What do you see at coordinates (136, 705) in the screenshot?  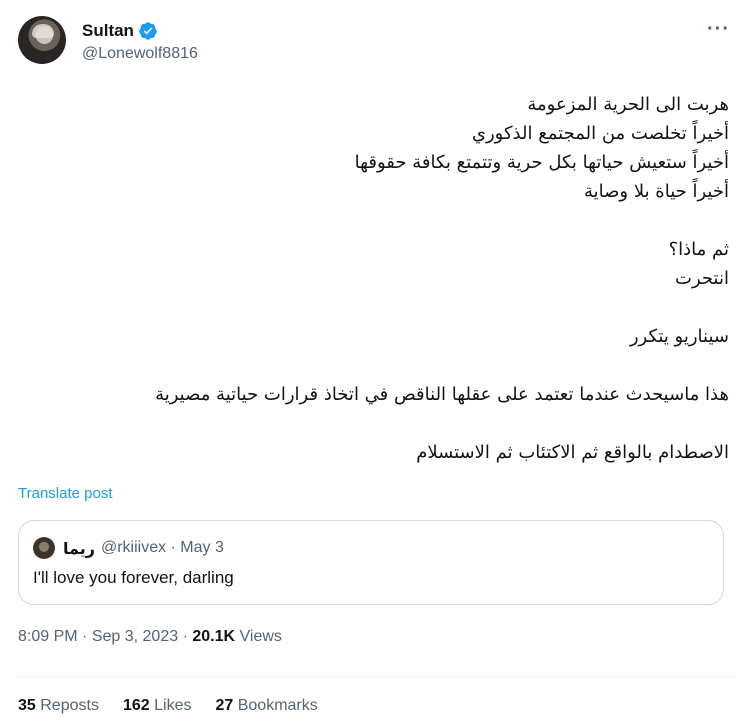 I see `likes-count: 162` at bounding box center [136, 705].